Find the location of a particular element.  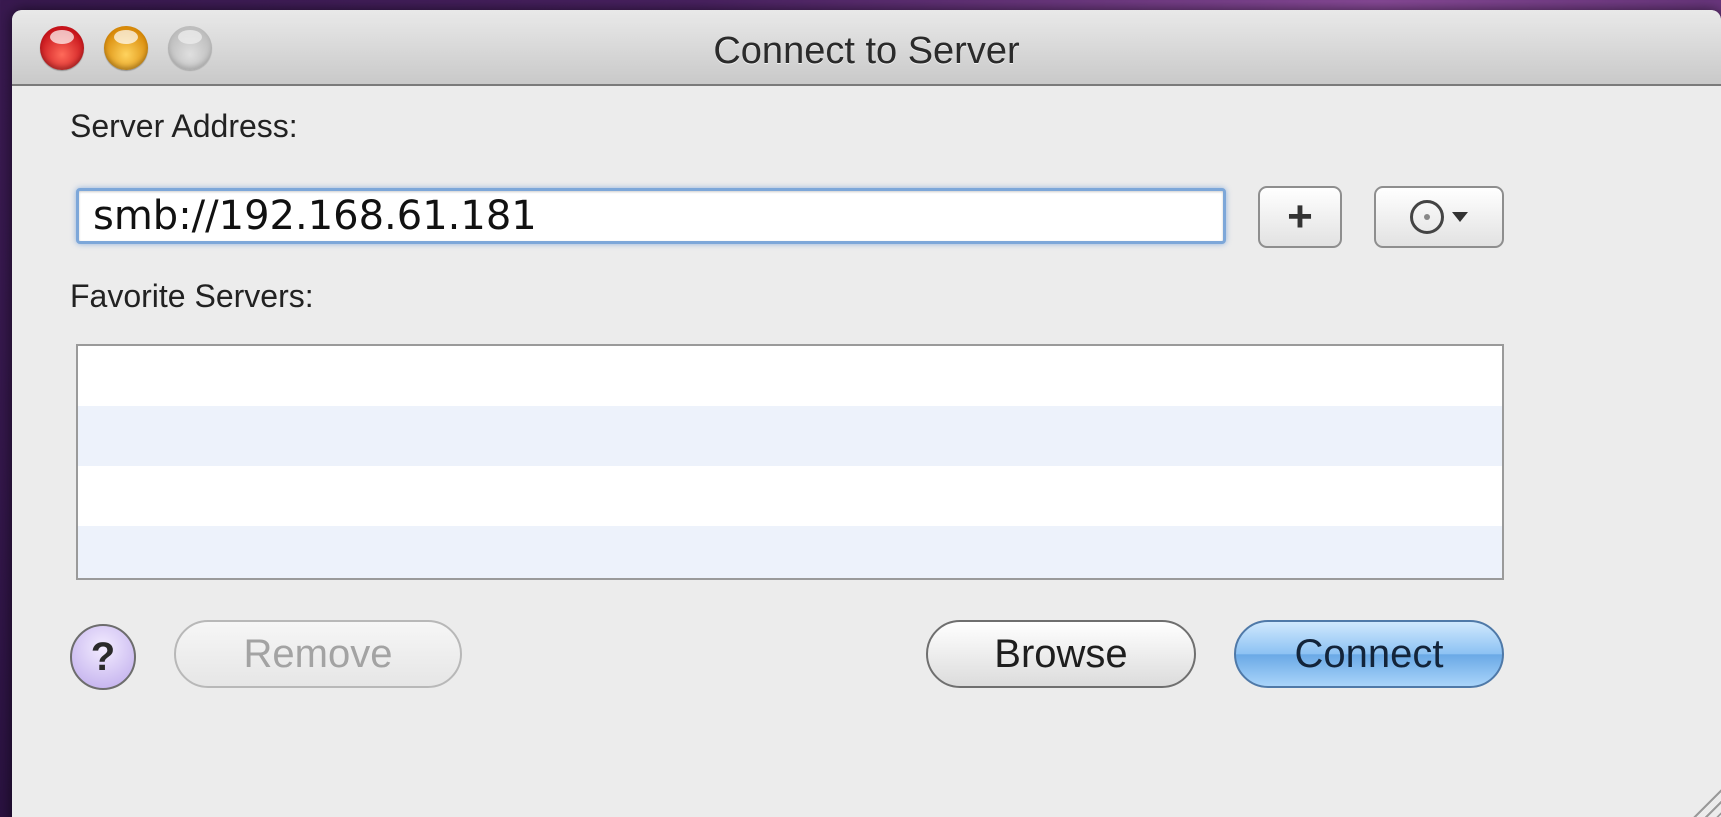

window-title: Connect to Server is located at coordinates (866, 51).